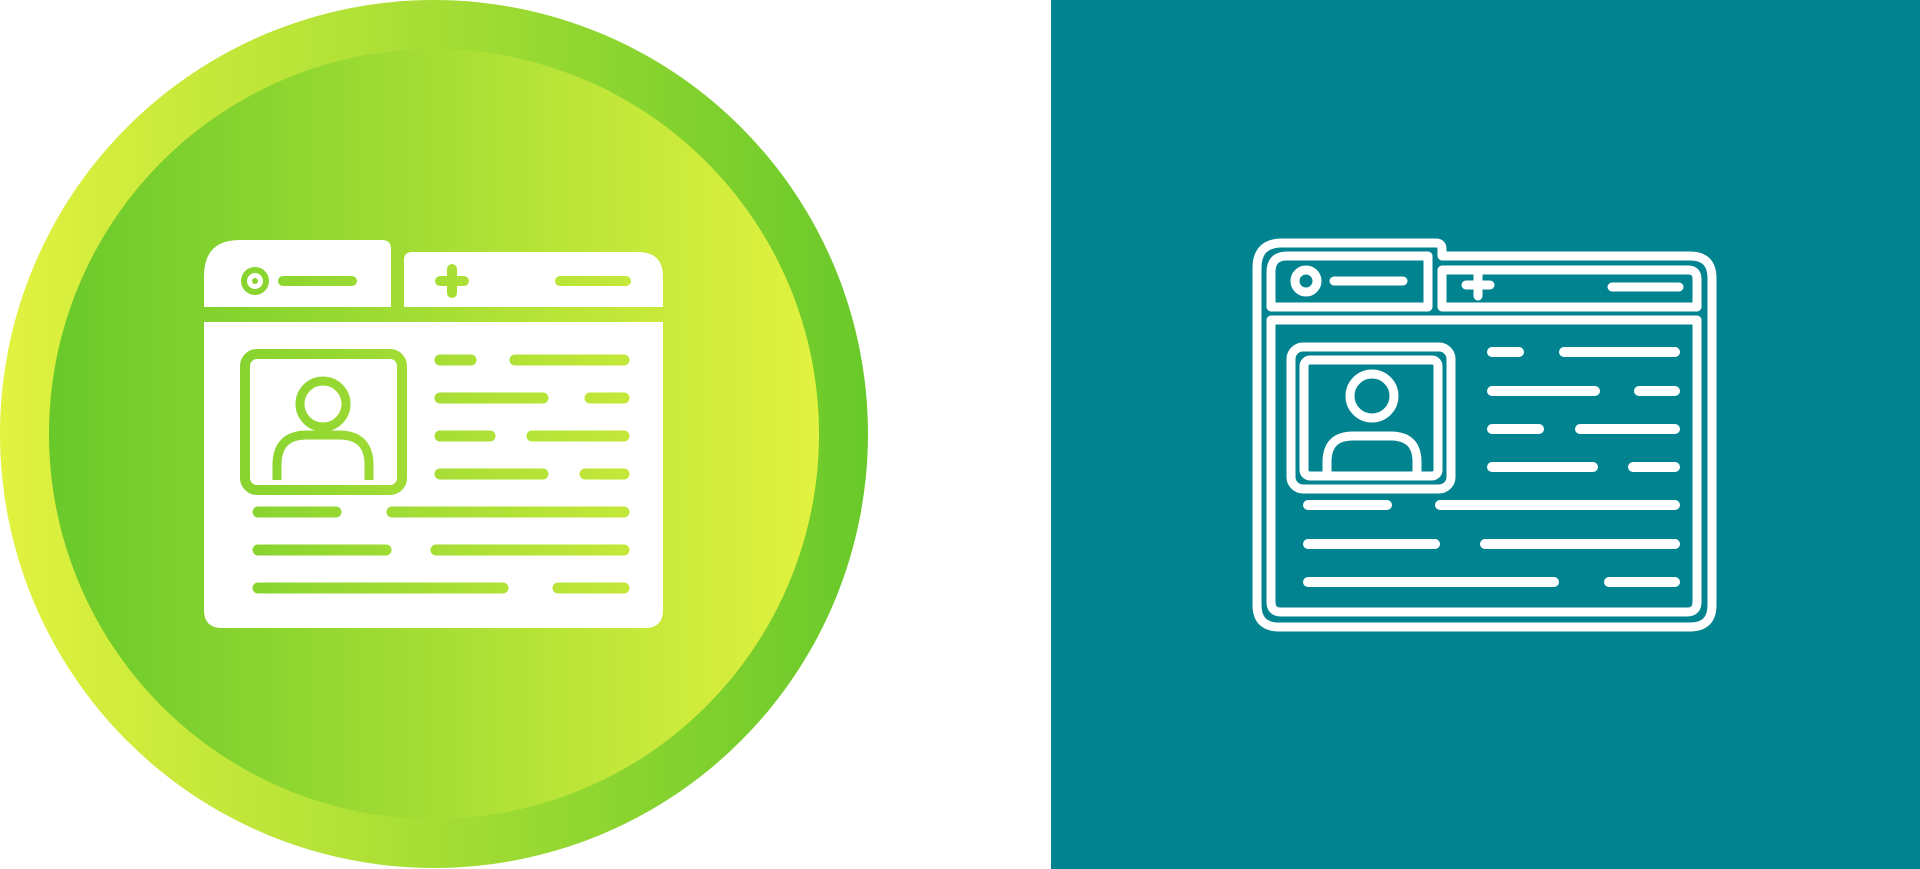  I want to click on user-icon, so click(1372, 396).